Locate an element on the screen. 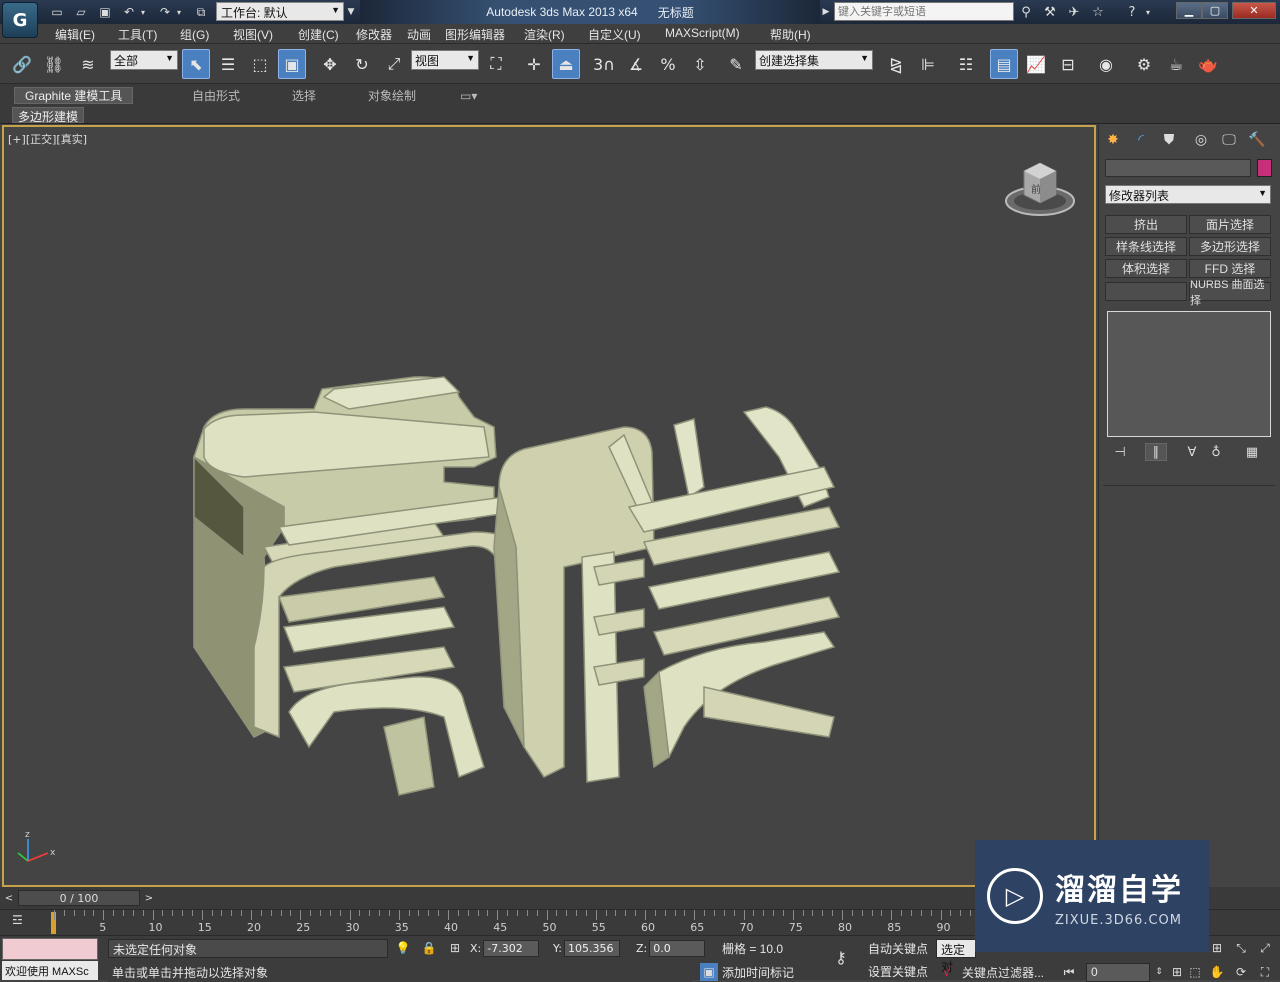 The height and width of the screenshot is (982, 1280). maximize-button: ▢ is located at coordinates (1215, 10).